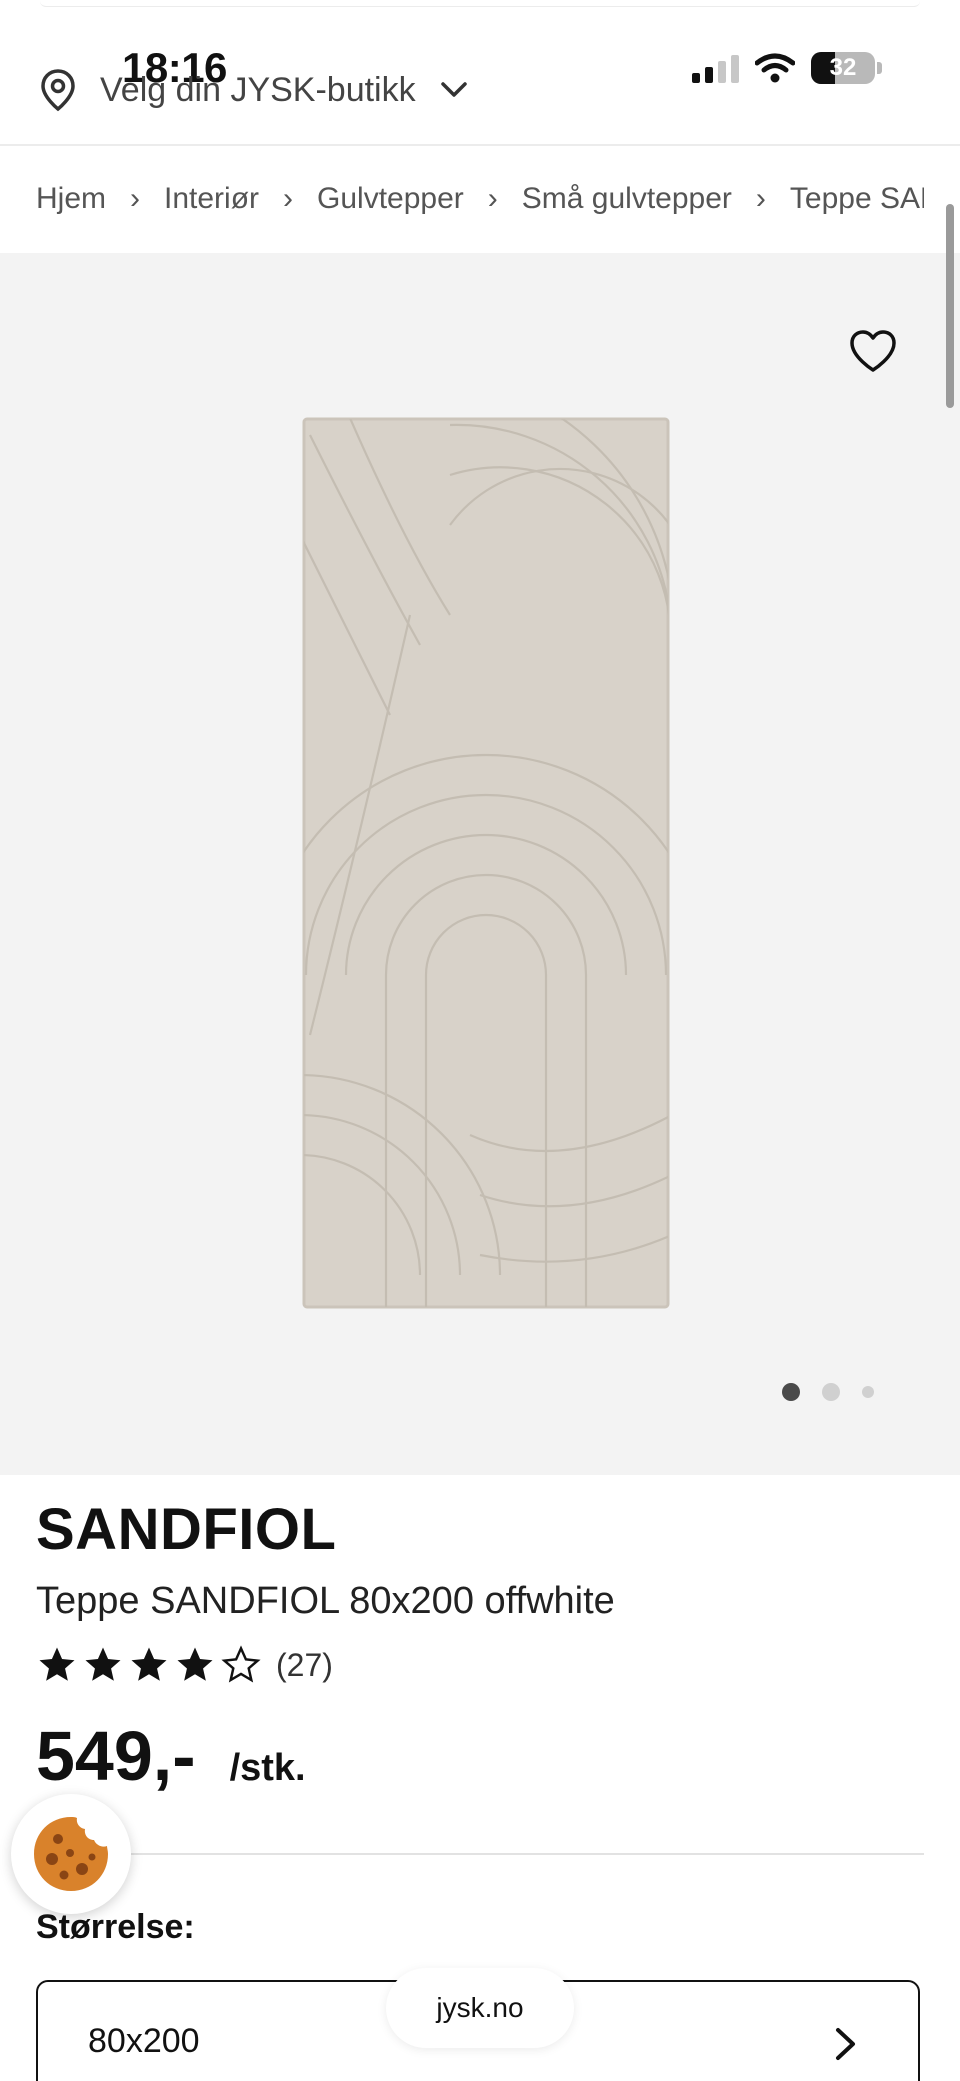 This screenshot has width=960, height=2081. I want to click on browser-url-bar: jysk.no, so click(480, 2008).